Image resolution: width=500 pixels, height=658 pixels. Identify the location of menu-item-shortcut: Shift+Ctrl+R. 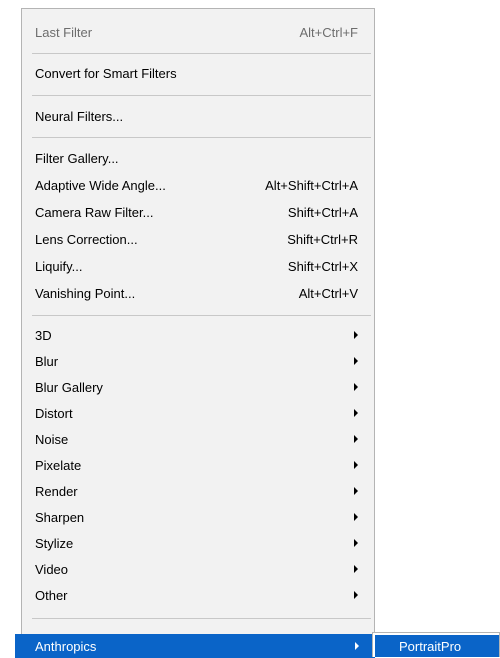
(322, 239).